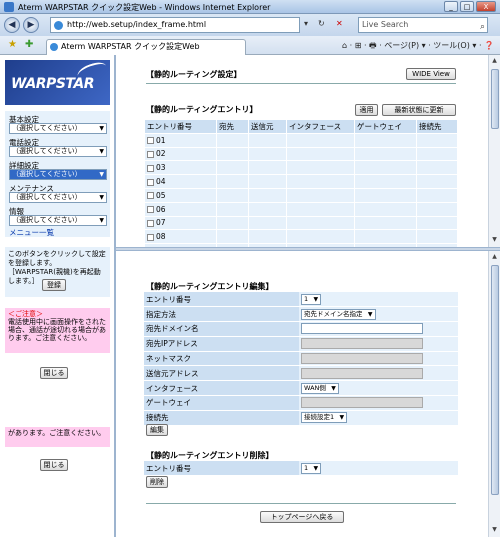 This screenshot has height=537, width=500. What do you see at coordinates (306, 298) in the screenshot?
I see `select-value: 1` at bounding box center [306, 298].